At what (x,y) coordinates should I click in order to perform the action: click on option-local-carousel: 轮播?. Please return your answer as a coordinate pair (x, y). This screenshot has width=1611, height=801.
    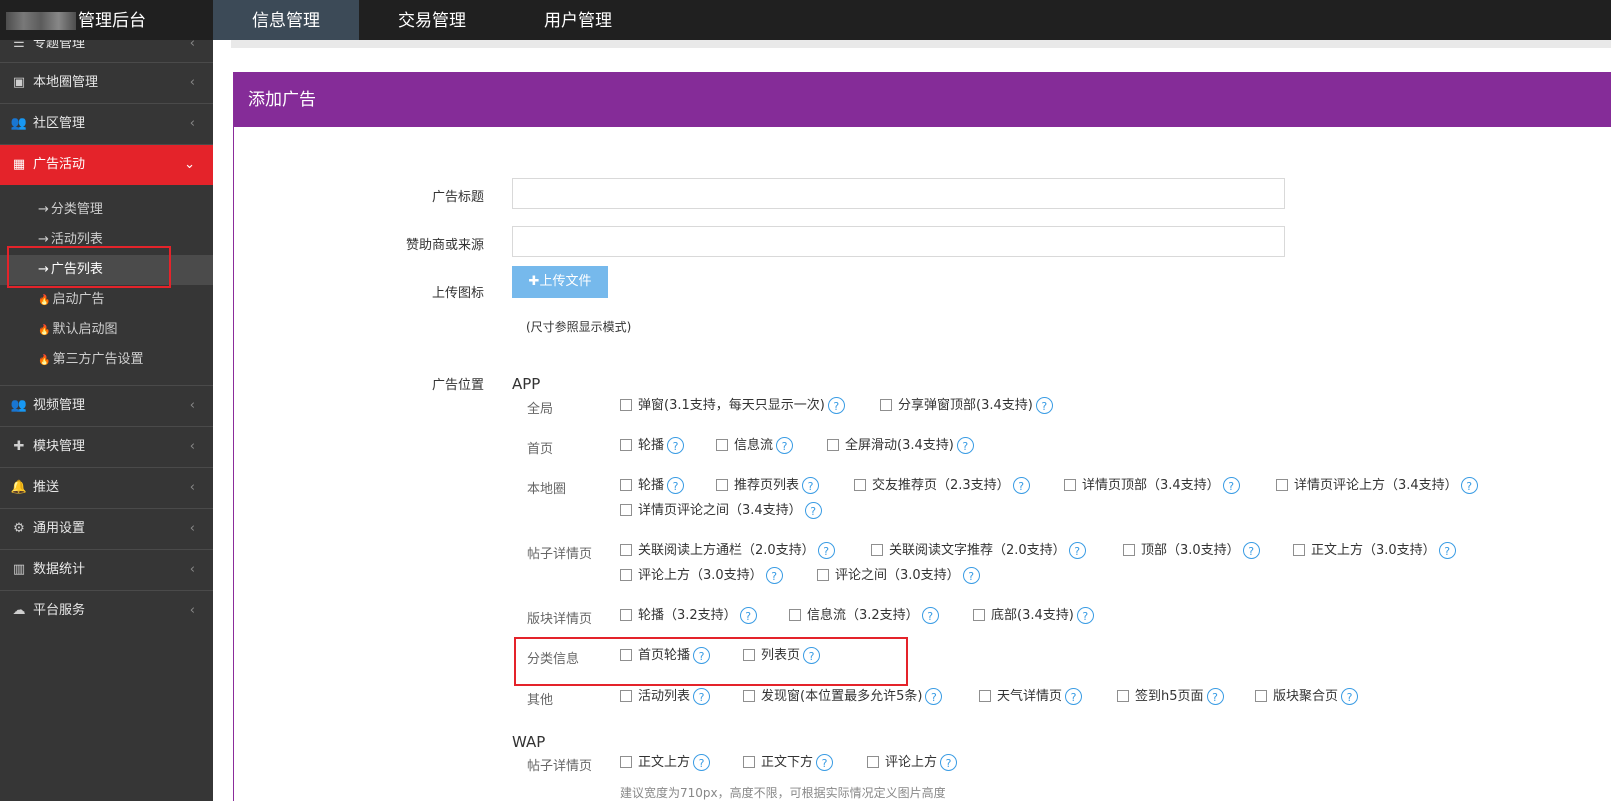
    Looking at the image, I should click on (652, 486).